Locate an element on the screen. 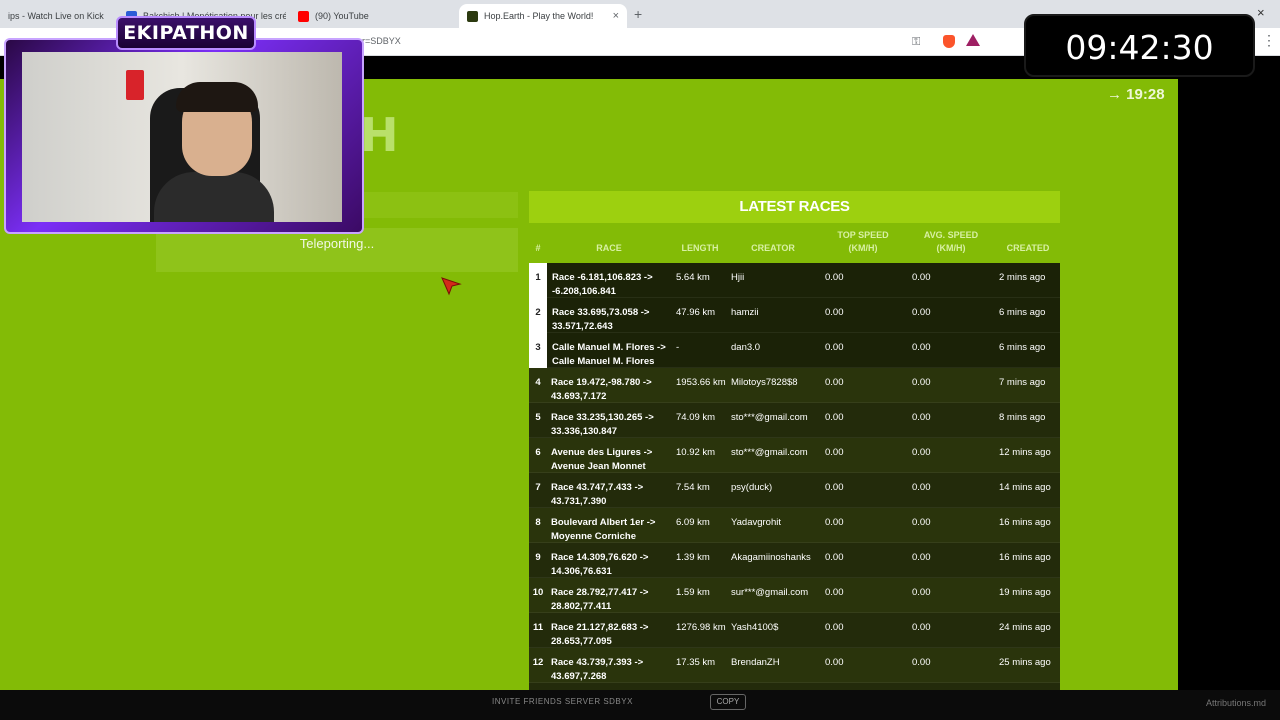 The height and width of the screenshot is (720, 1280). race-number: 1 is located at coordinates (538, 280).